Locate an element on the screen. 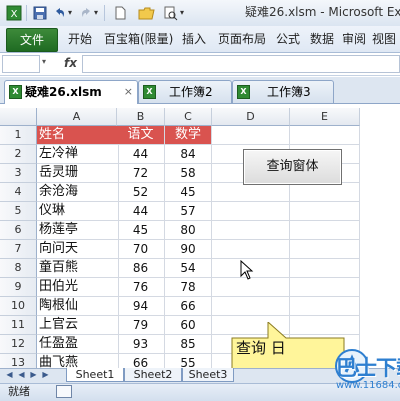  column-header-a: A is located at coordinates (77, 117).